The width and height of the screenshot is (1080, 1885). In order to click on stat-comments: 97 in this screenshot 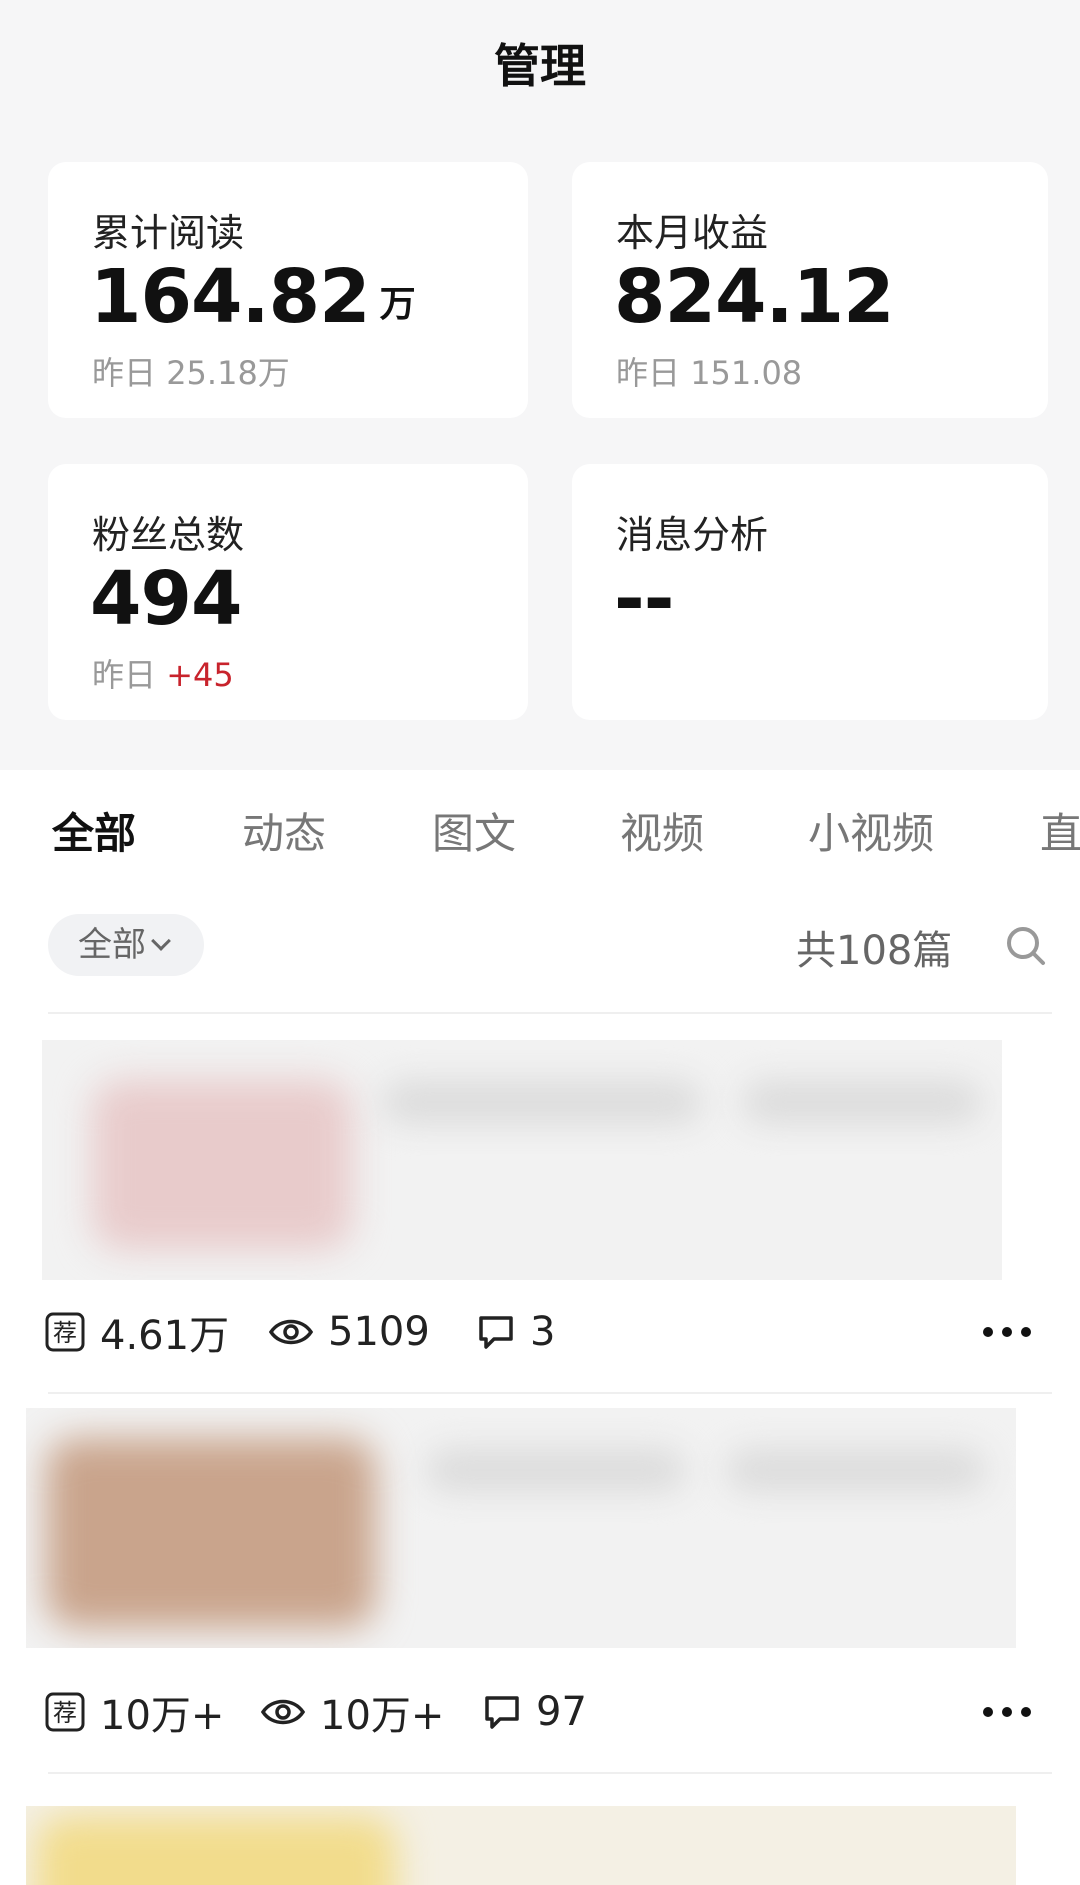, I will do `click(534, 1712)`.